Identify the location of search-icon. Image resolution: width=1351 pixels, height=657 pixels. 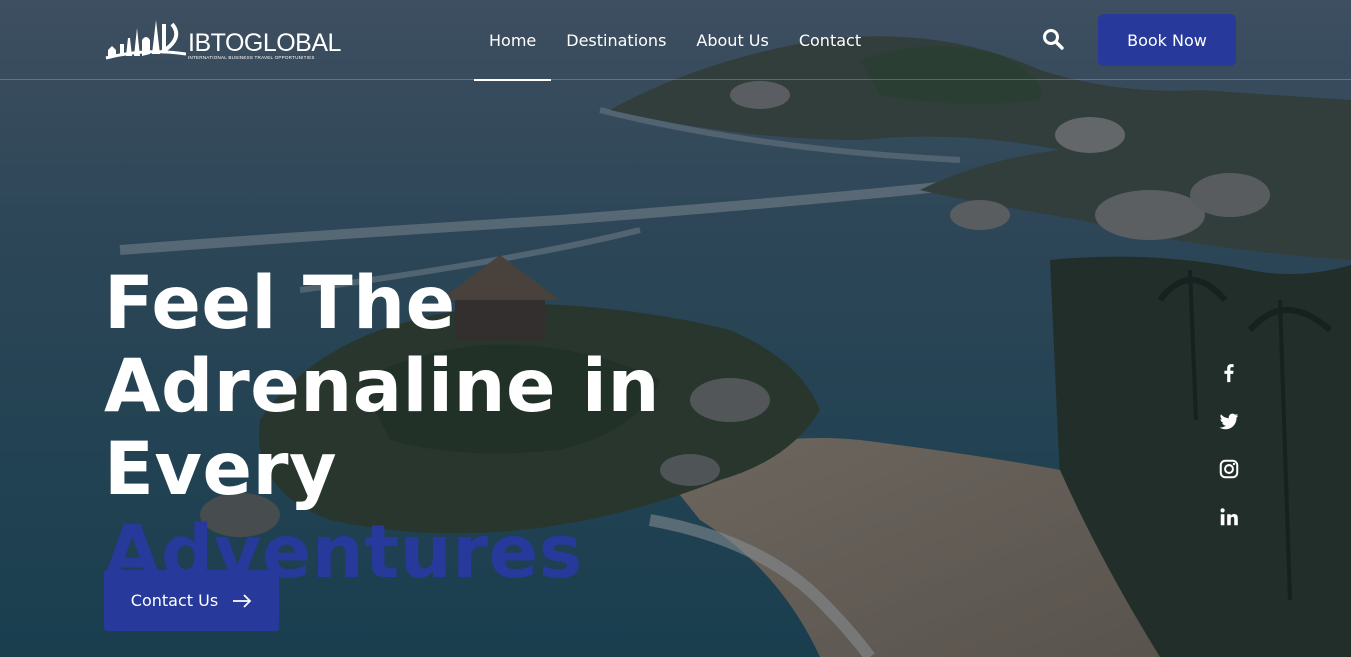
(1053, 39).